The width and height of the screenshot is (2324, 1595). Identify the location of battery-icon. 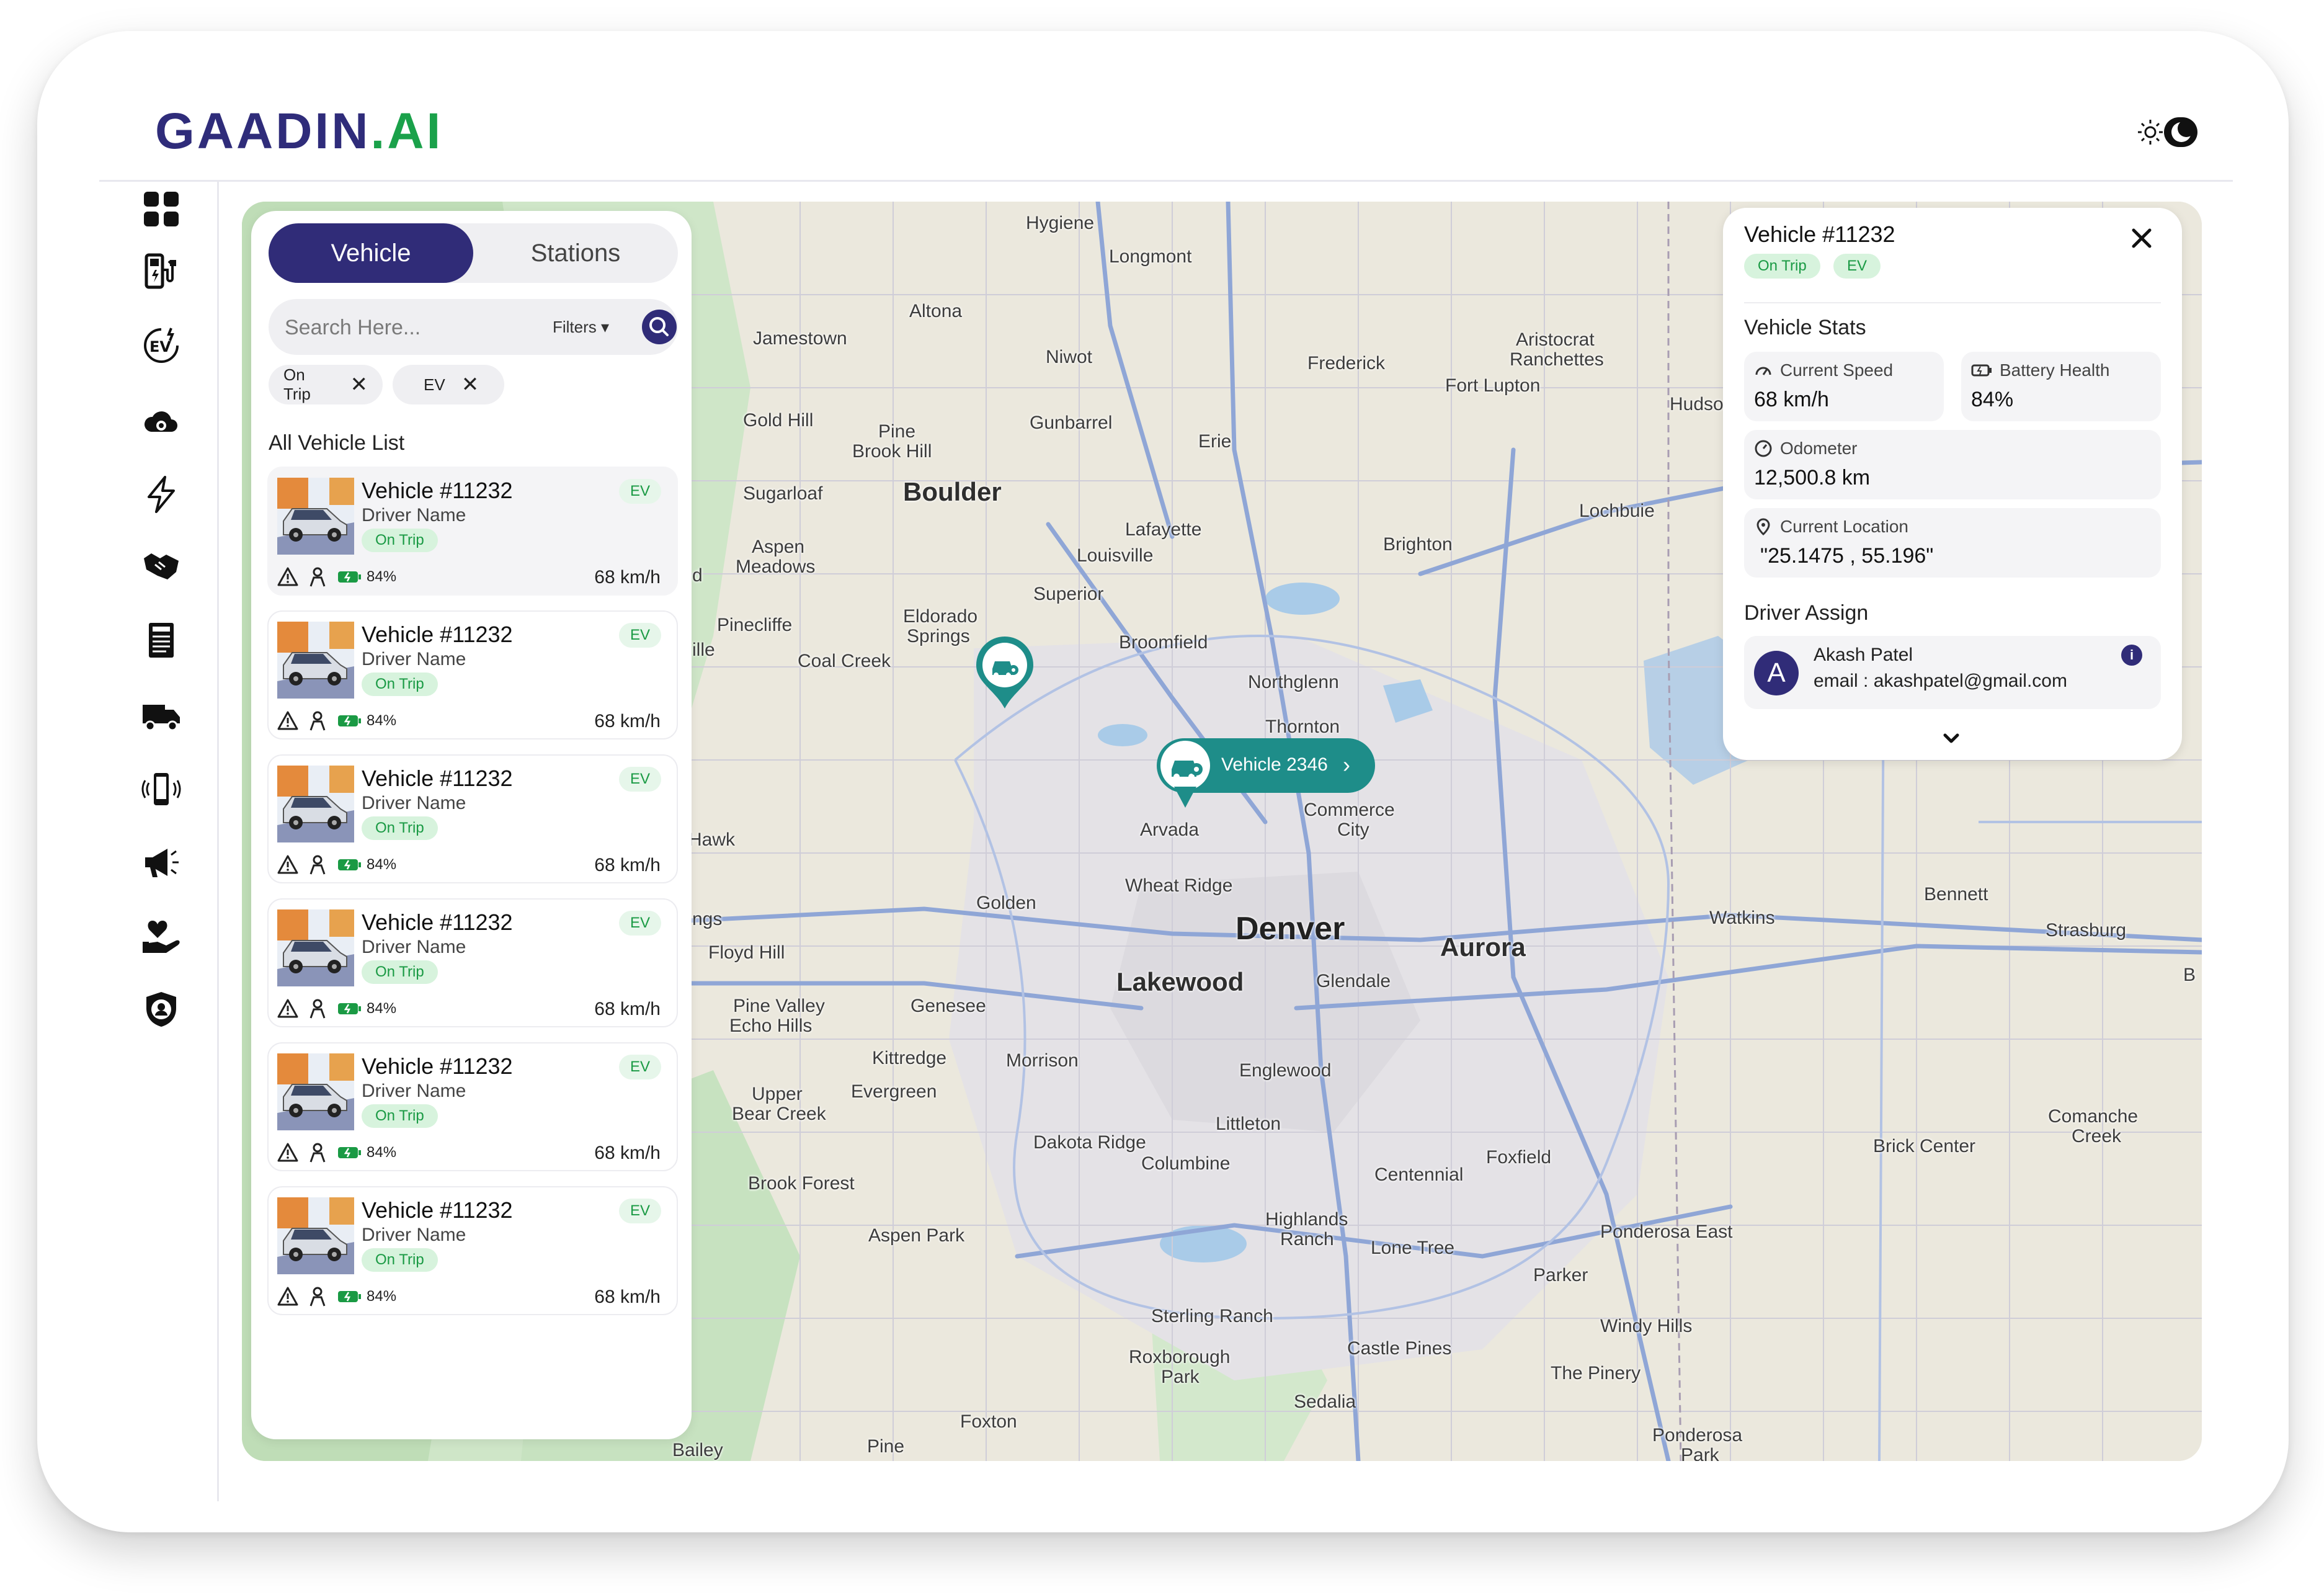
(1982, 370).